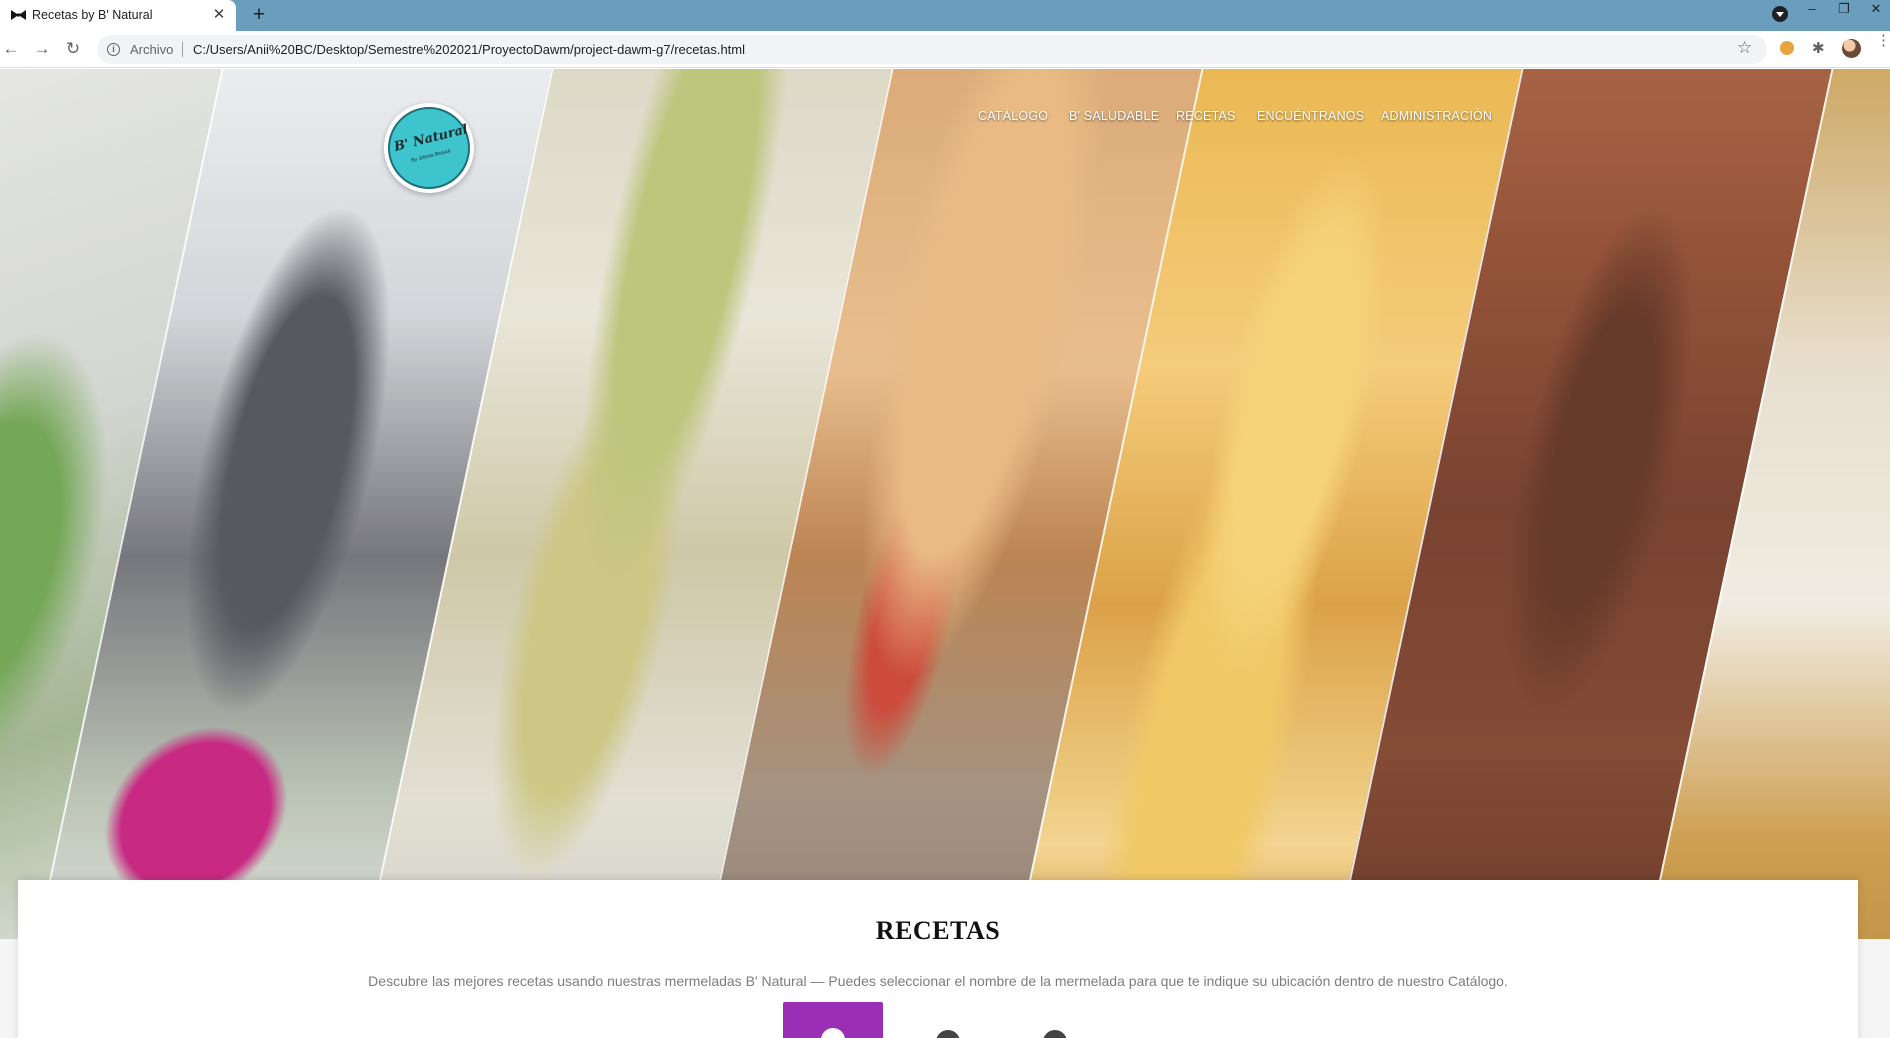  What do you see at coordinates (92, 15) in the screenshot?
I see `tab-title: Recetas by B' Natural` at bounding box center [92, 15].